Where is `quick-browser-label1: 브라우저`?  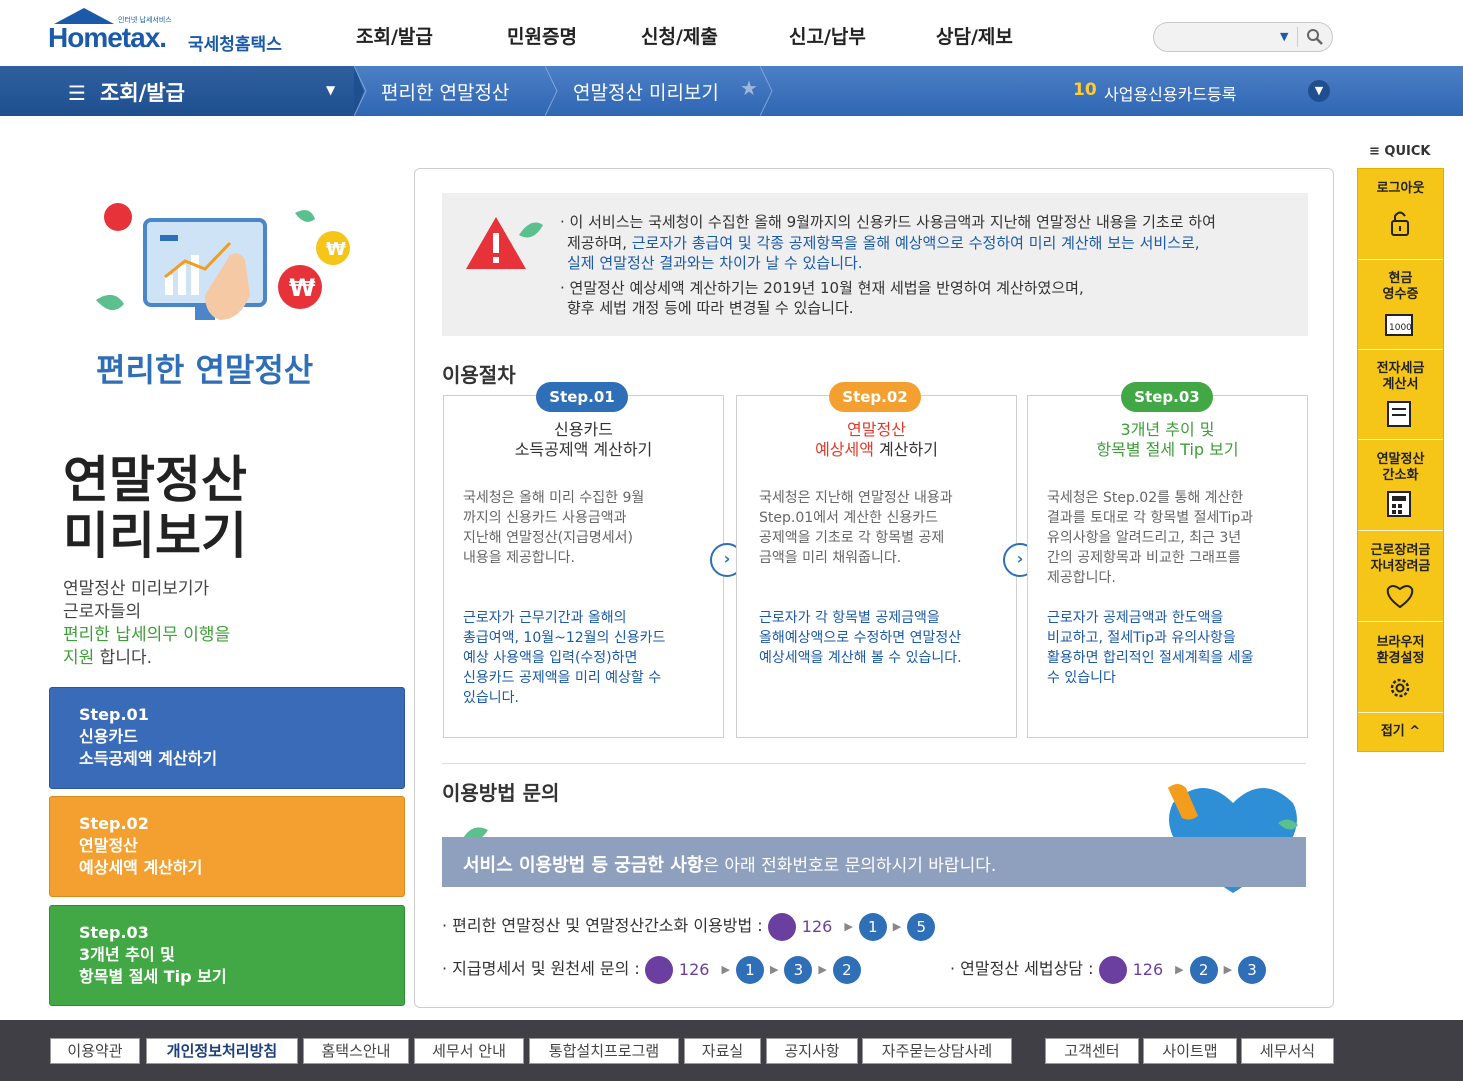
quick-browser-label1: 브라우저 is located at coordinates (1400, 642).